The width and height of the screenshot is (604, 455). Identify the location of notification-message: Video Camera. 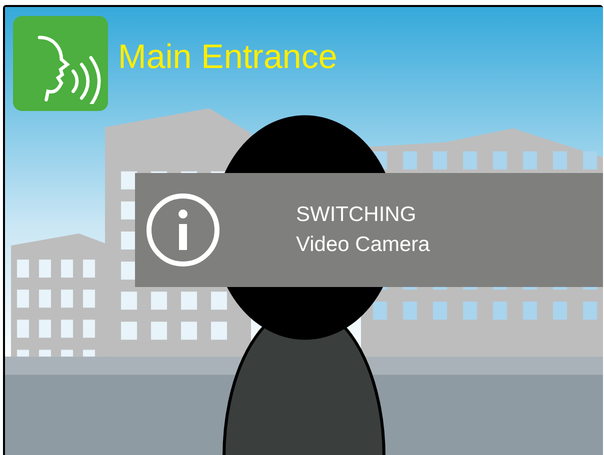
(363, 245).